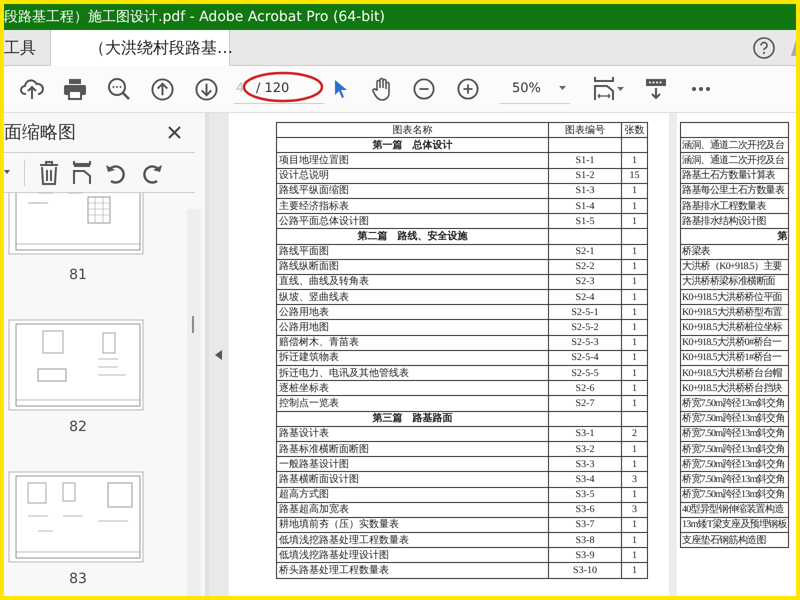  What do you see at coordinates (412, 479) in the screenshot?
I see `table-cell: 路基横断面设计图` at bounding box center [412, 479].